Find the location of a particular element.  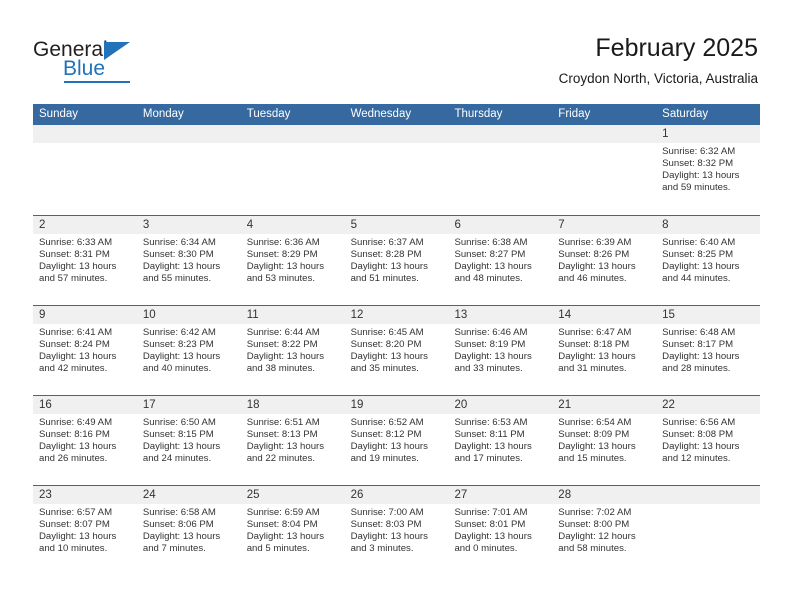

daylight-line-2: and 35 minutes. is located at coordinates (384, 368).